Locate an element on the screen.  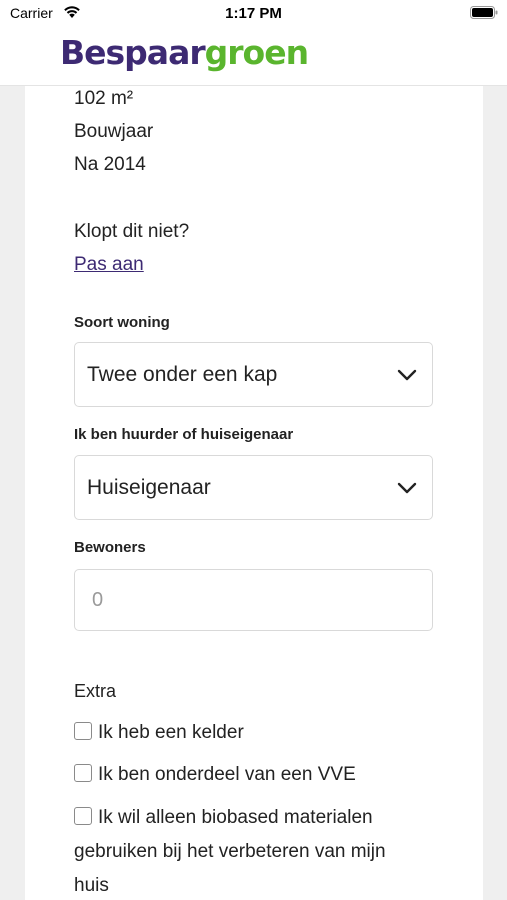
ownership-select: Huiseigenaar is located at coordinates (253, 487).